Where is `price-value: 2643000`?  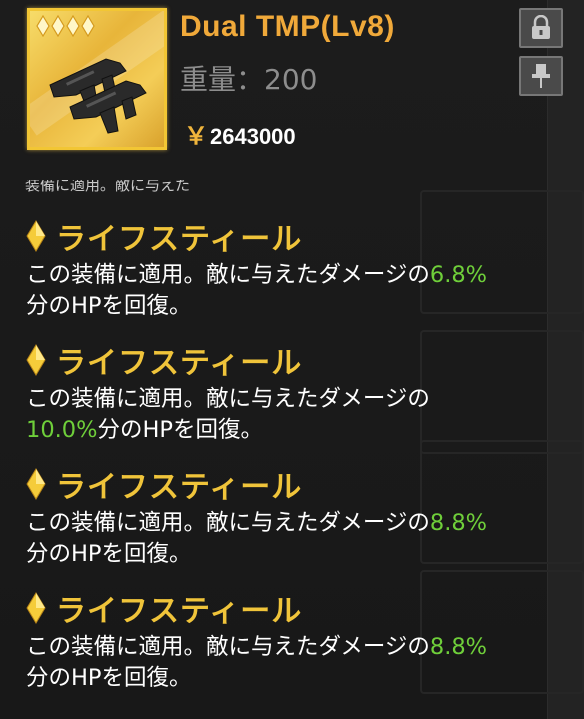
price-value: 2643000 is located at coordinates (253, 136).